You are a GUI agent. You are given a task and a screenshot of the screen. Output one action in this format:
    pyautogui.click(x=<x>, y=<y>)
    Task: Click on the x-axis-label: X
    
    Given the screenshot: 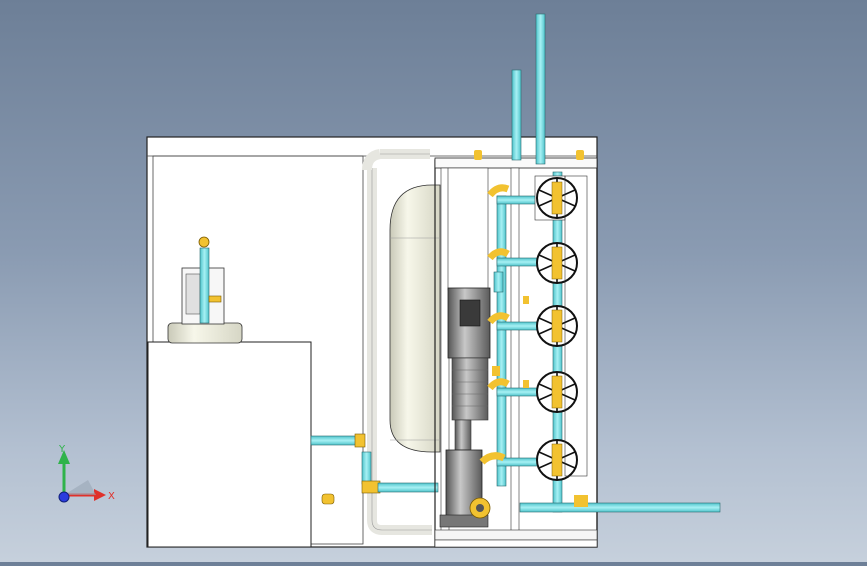 What is the action you would take?
    pyautogui.click(x=111, y=496)
    